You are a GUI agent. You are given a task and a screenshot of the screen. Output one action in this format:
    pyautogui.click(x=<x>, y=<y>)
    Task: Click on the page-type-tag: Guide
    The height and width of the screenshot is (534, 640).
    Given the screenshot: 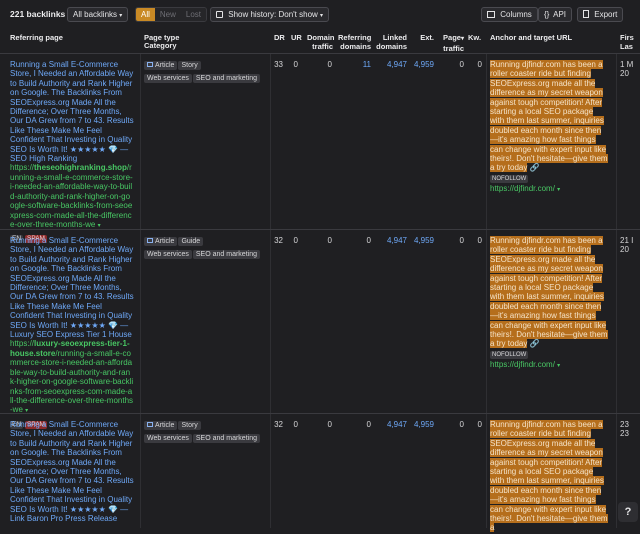 What is the action you would take?
    pyautogui.click(x=191, y=241)
    